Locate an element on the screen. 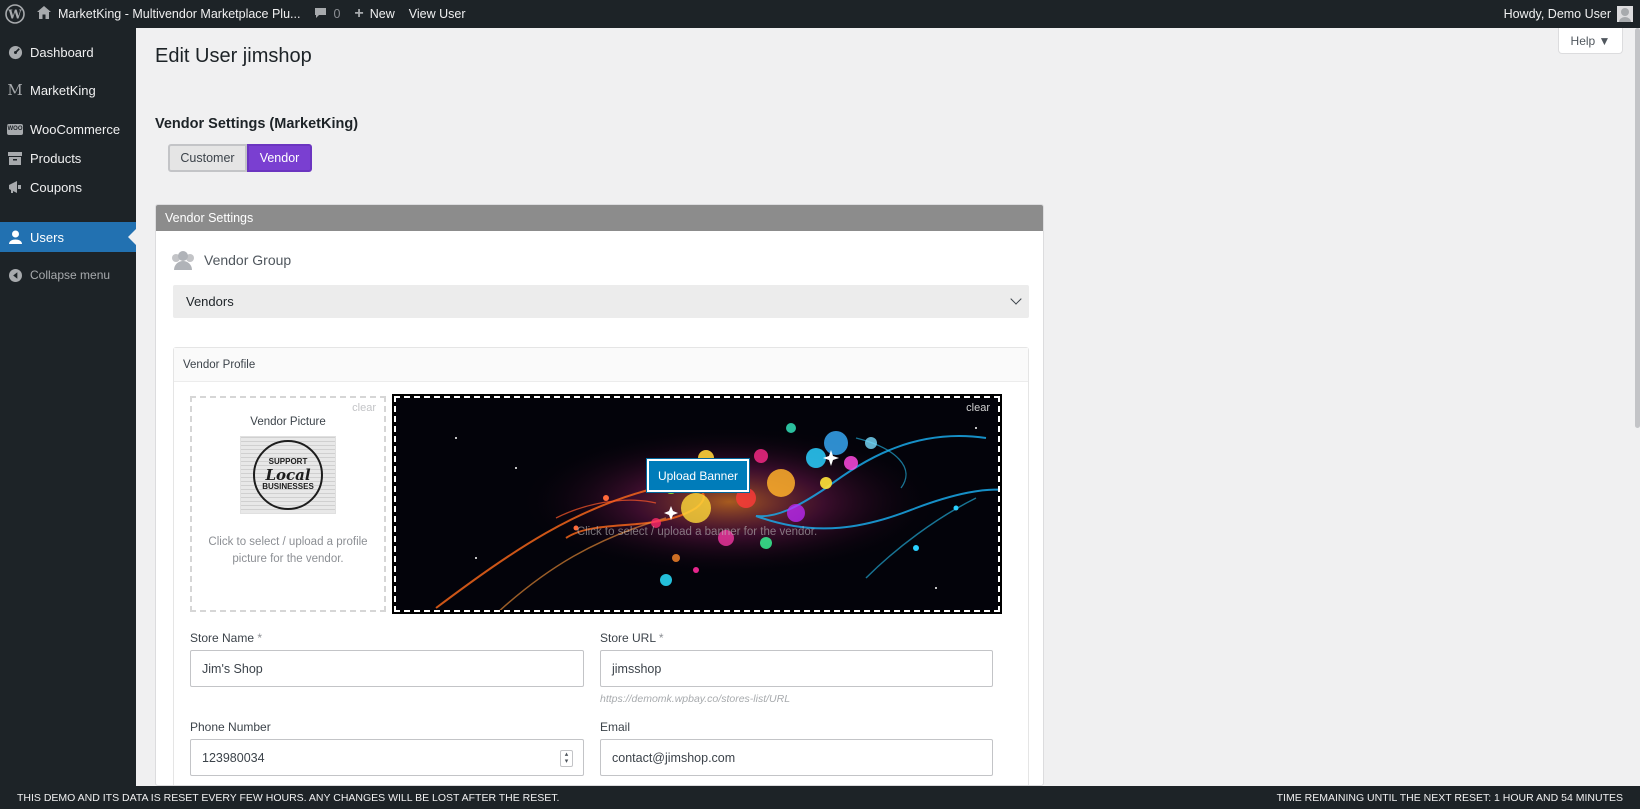 Image resolution: width=1640 pixels, height=809 pixels. sidebar-item-label: Collapse menu is located at coordinates (70, 275).